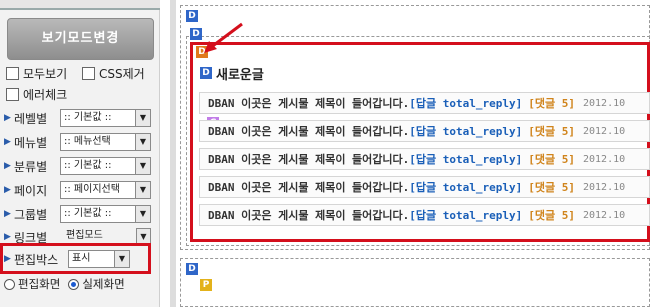 Image resolution: width=650 pixels, height=307 pixels. What do you see at coordinates (84, 235) in the screenshot?
I see `select-value: 편집모드` at bounding box center [84, 235].